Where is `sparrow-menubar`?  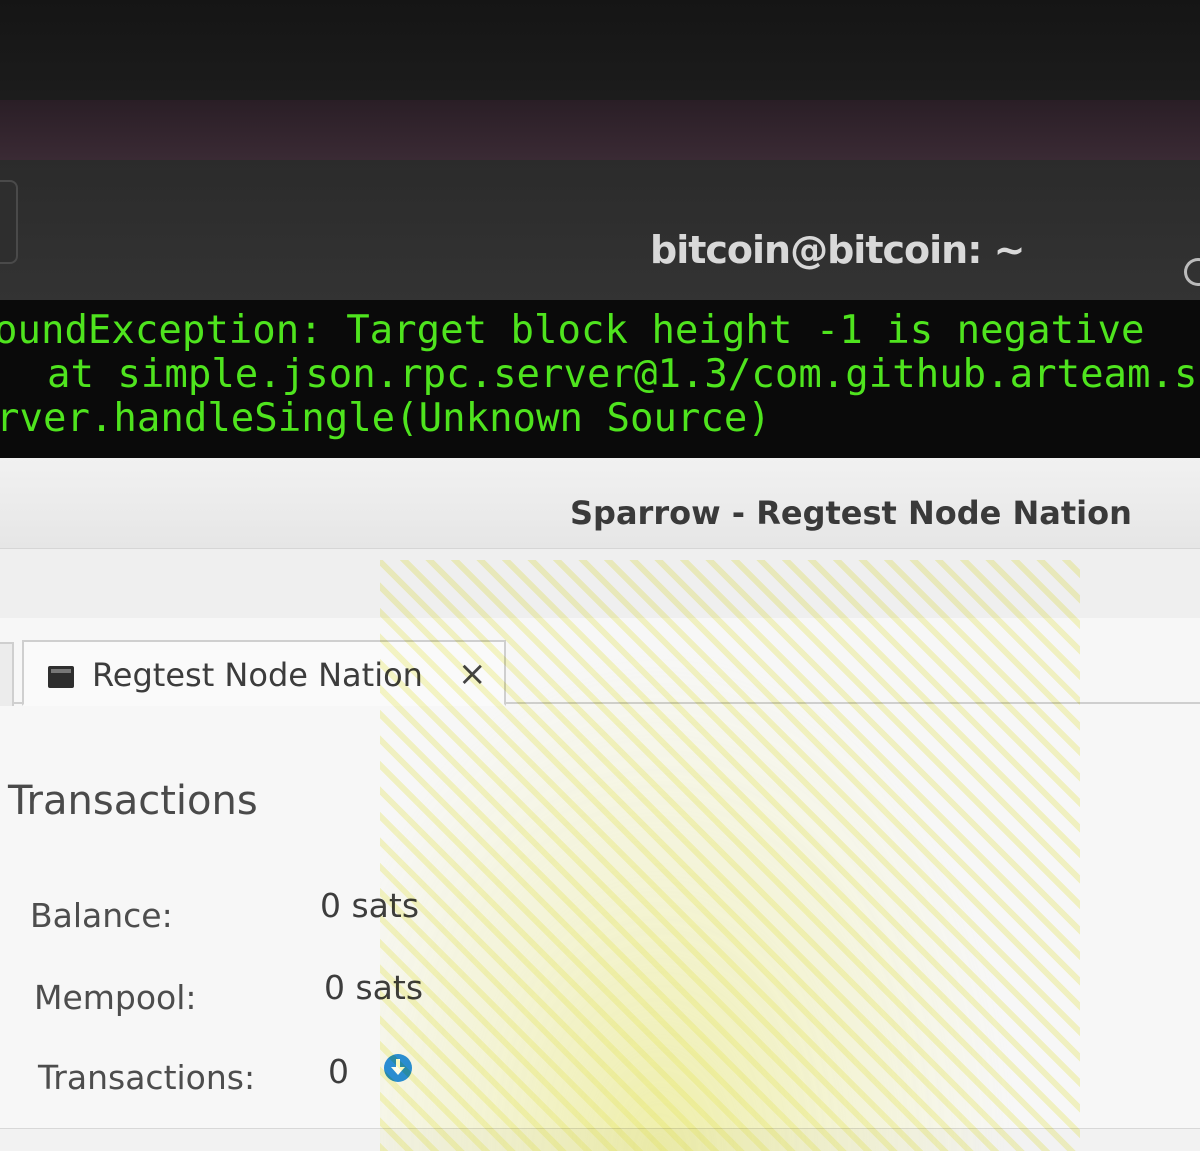
sparrow-menubar is located at coordinates (600, 583).